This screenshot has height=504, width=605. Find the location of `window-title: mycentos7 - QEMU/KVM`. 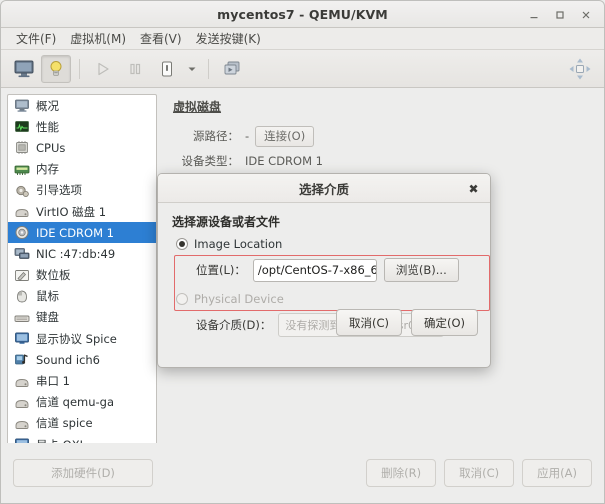

window-title: mycentos7 - QEMU/KVM is located at coordinates (302, 14).